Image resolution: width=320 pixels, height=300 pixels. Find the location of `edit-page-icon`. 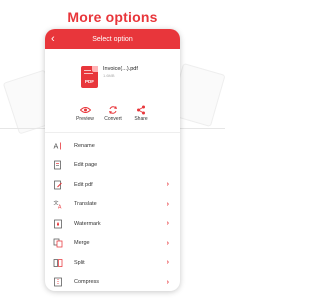

edit-page-icon is located at coordinates (57, 165).